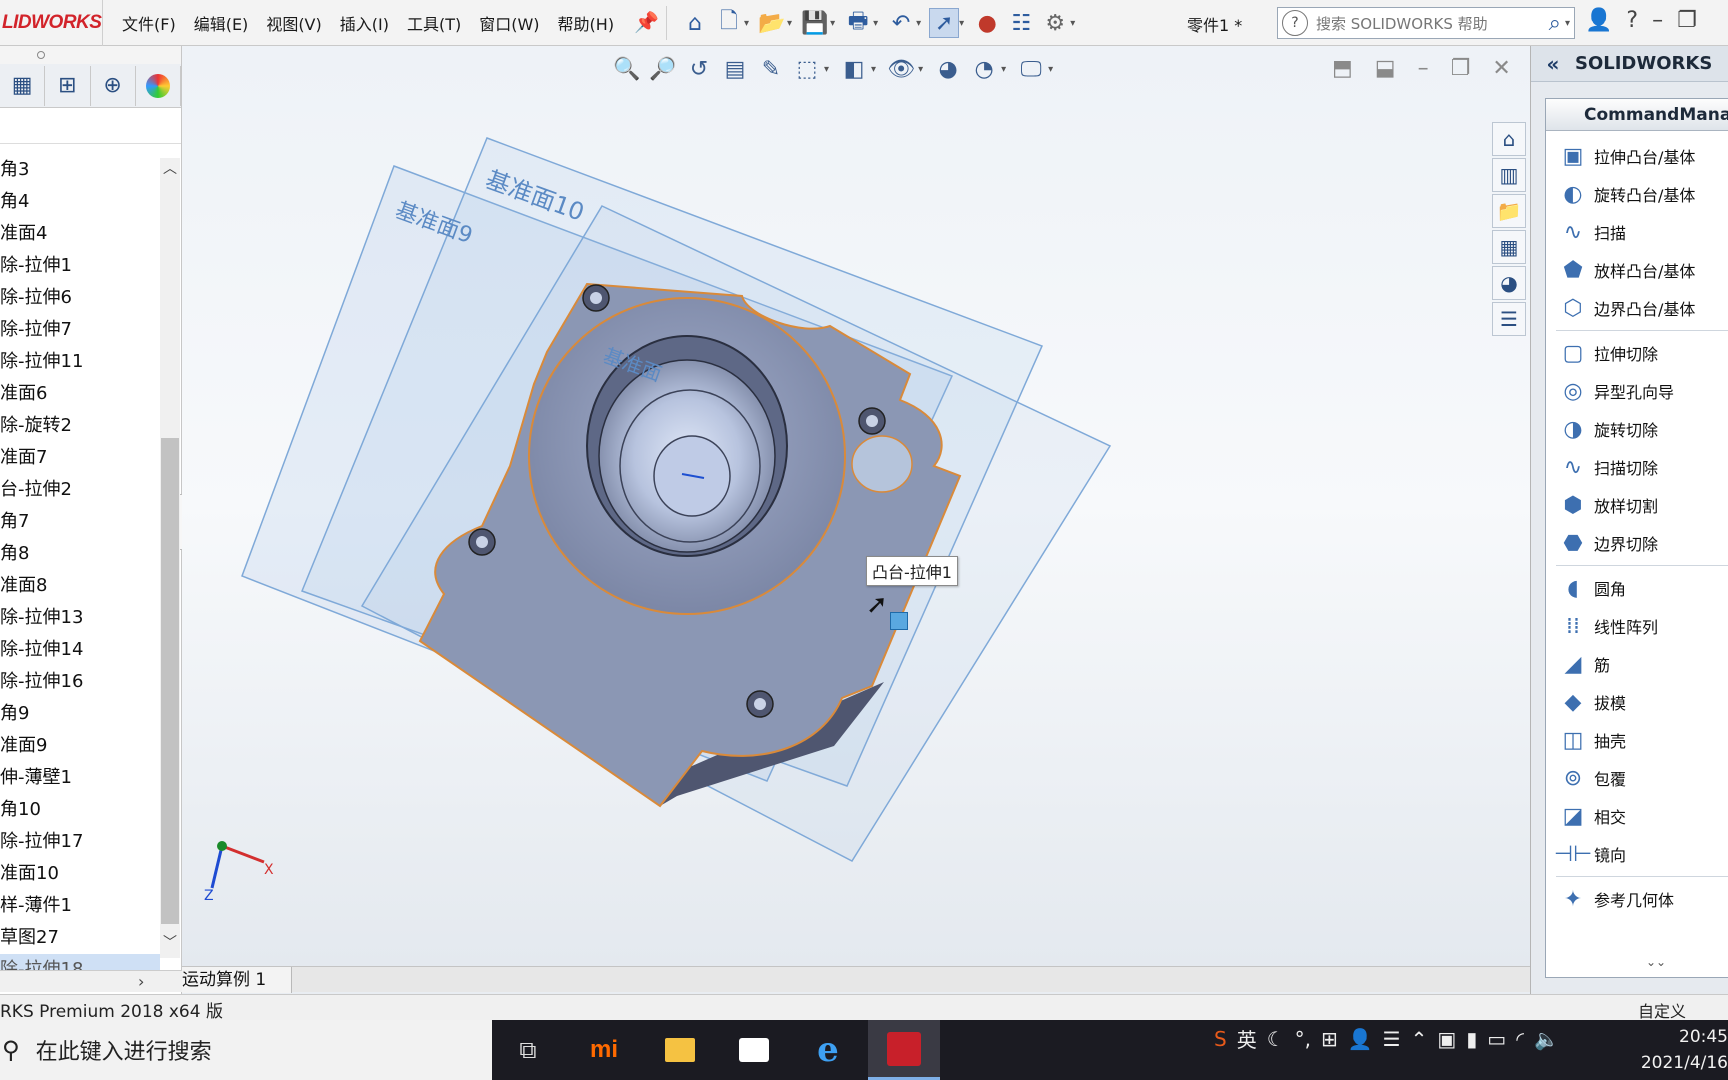 This screenshot has height=1080, width=1728. I want to click on feature-tree-item: 准面7, so click(80, 458).